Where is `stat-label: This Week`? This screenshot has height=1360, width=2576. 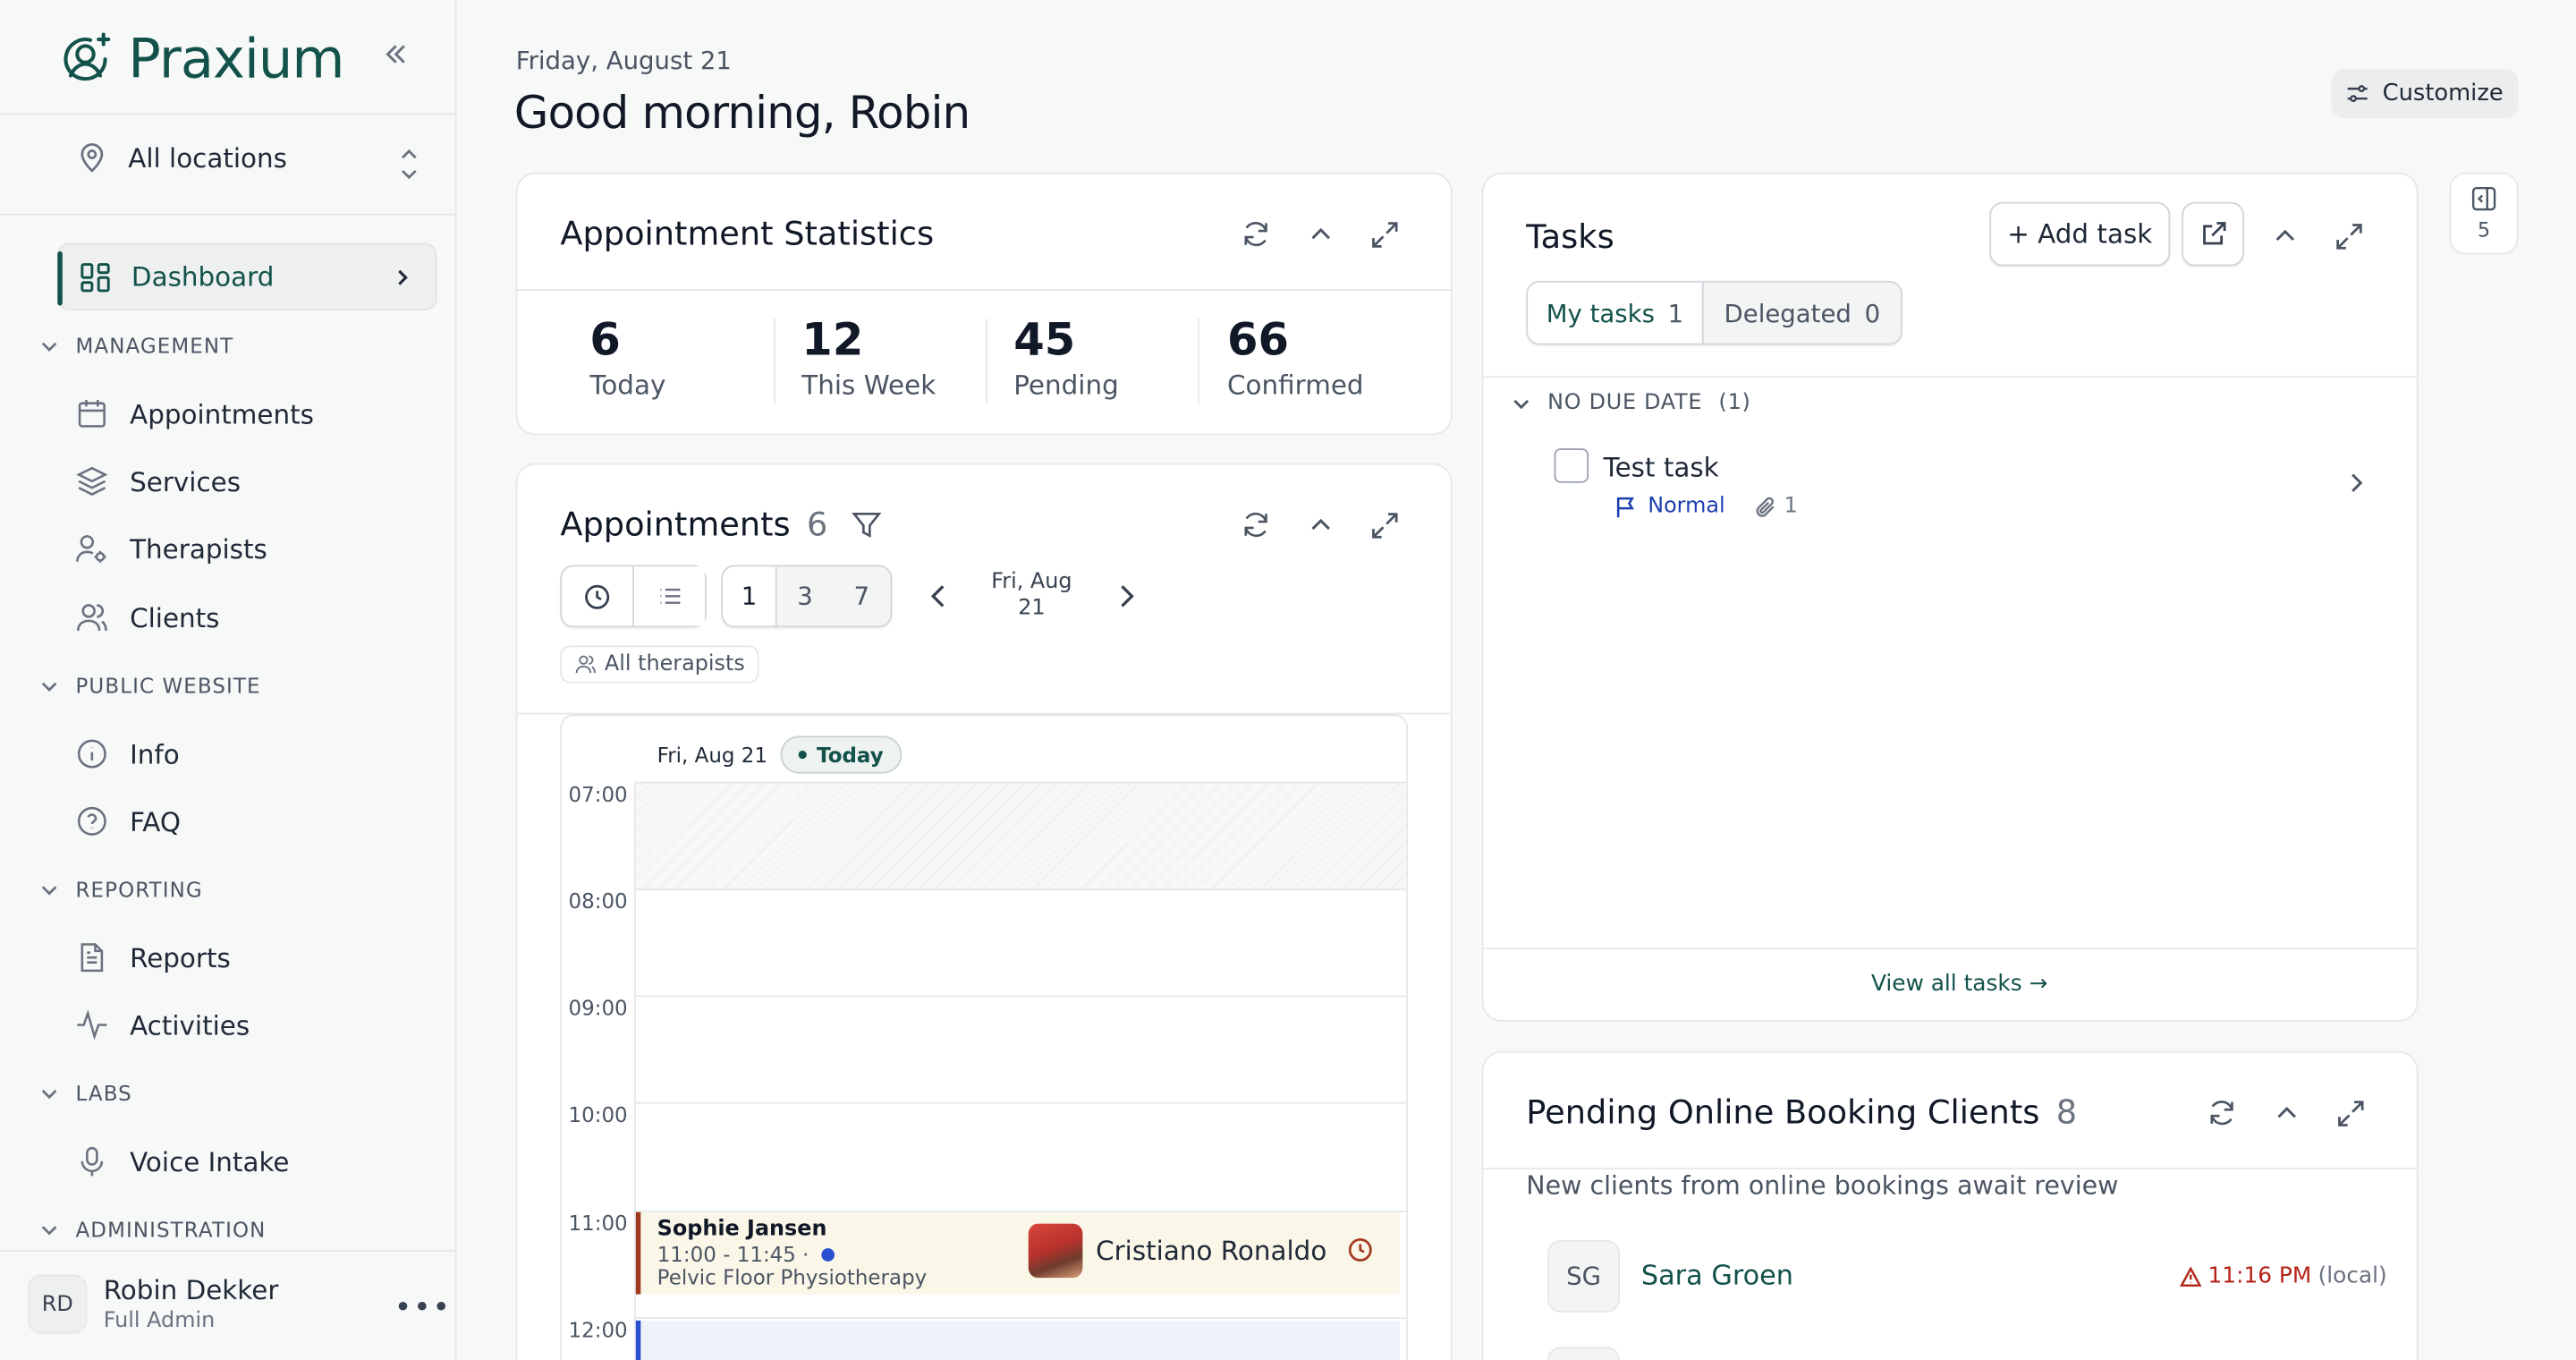 stat-label: This Week is located at coordinates (868, 385).